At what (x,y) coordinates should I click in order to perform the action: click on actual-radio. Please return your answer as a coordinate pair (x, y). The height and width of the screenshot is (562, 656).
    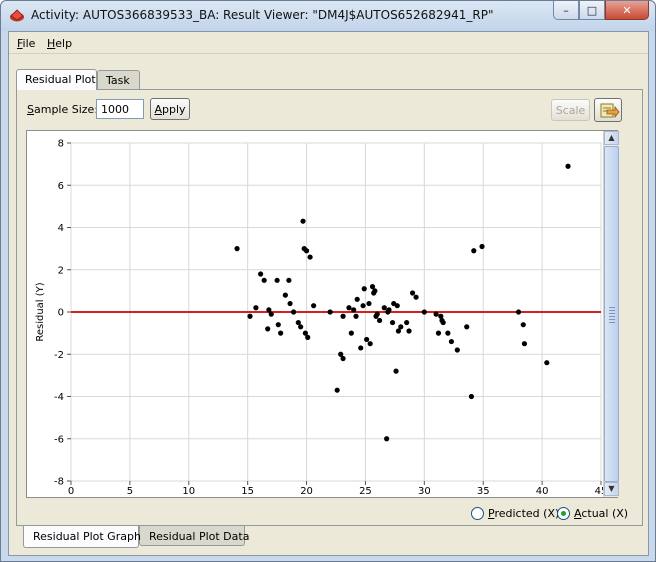
    Looking at the image, I should click on (563, 513).